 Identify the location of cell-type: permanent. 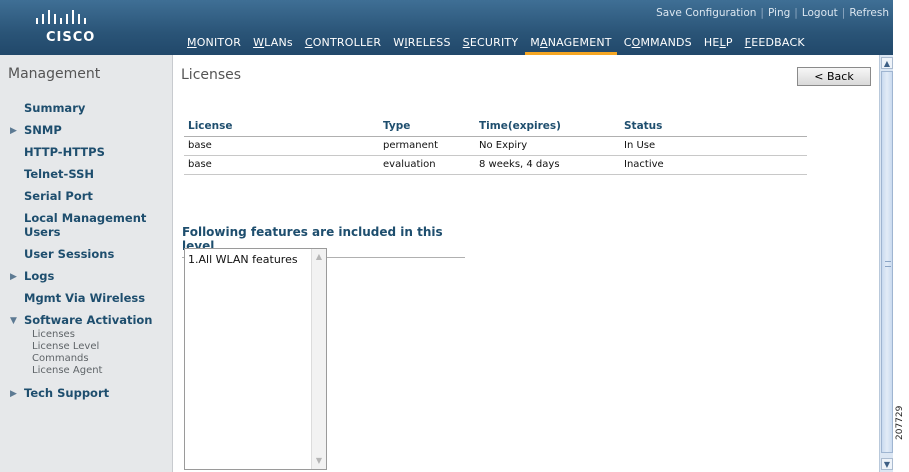
(427, 146).